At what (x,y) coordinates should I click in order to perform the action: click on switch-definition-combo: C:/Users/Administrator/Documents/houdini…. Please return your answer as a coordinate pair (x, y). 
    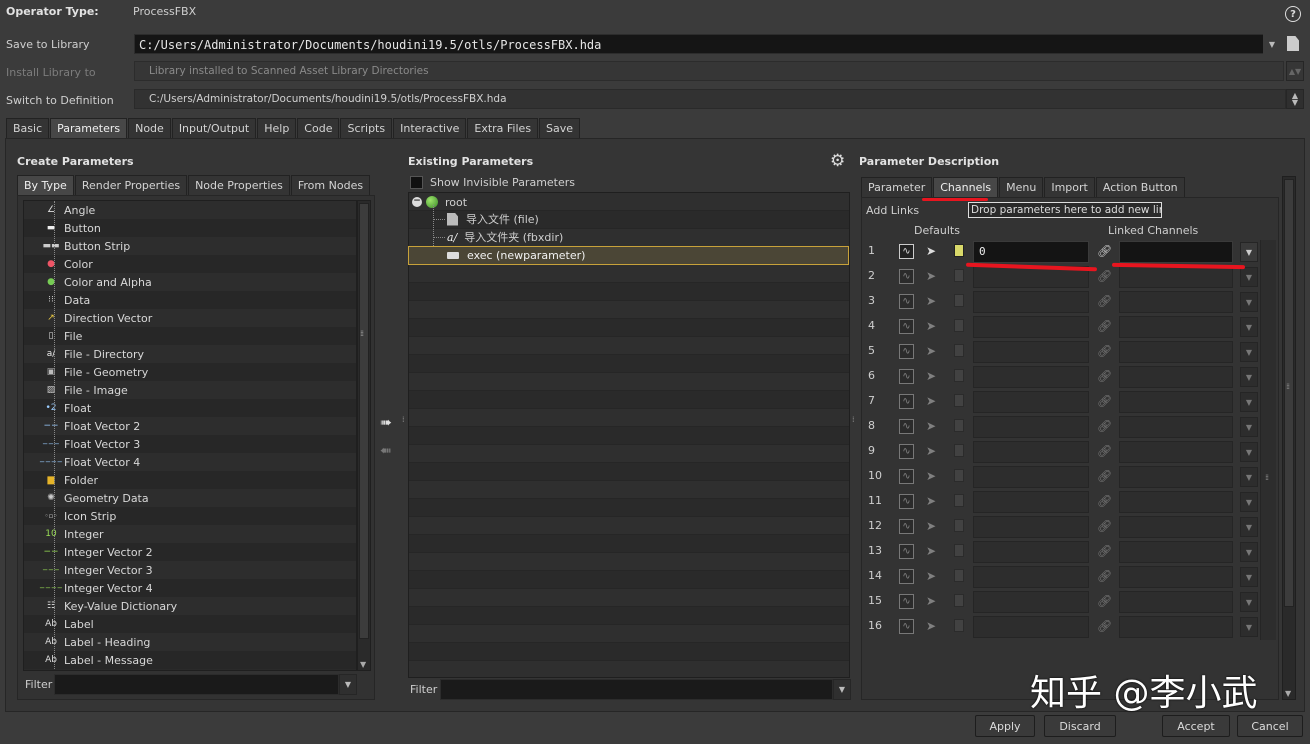
    Looking at the image, I should click on (710, 99).